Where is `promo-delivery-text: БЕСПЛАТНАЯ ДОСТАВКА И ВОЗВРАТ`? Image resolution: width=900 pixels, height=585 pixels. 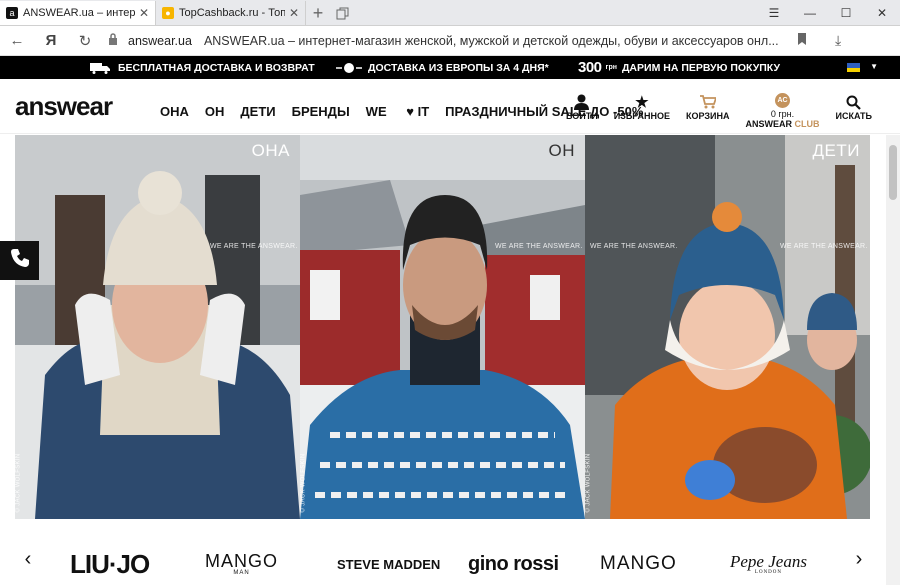
promo-delivery-text: БЕСПЛАТНАЯ ДОСТАВКА И ВОЗВРАТ is located at coordinates (216, 67).